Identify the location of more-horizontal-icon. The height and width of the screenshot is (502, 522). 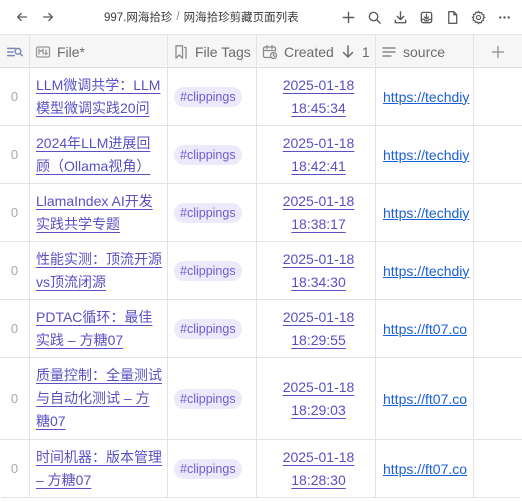
(504, 17).